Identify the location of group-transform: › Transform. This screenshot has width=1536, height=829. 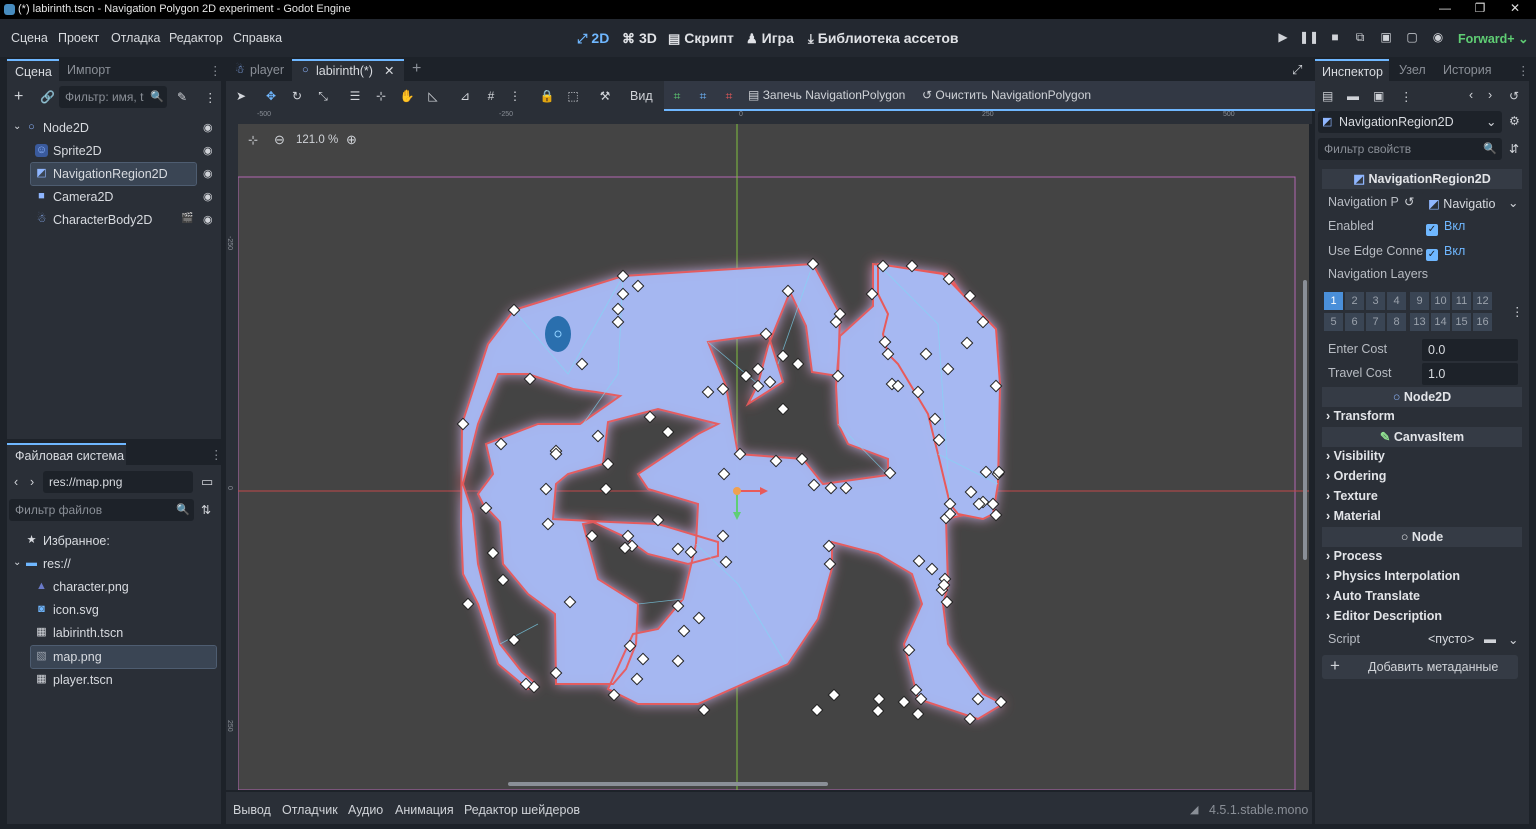
(1360, 416).